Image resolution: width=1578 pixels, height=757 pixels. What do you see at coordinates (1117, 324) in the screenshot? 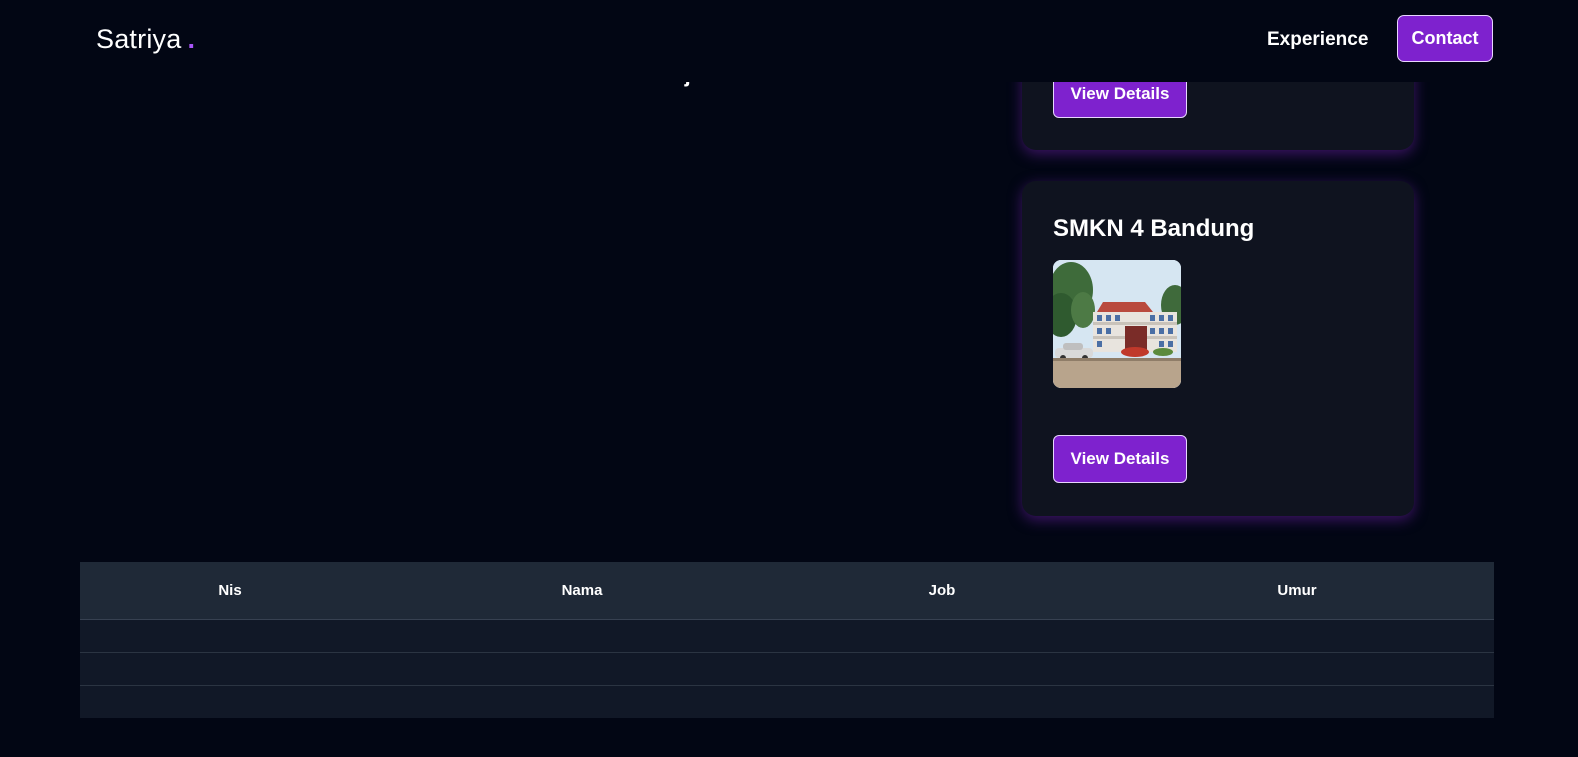
I see `school-building-photo` at bounding box center [1117, 324].